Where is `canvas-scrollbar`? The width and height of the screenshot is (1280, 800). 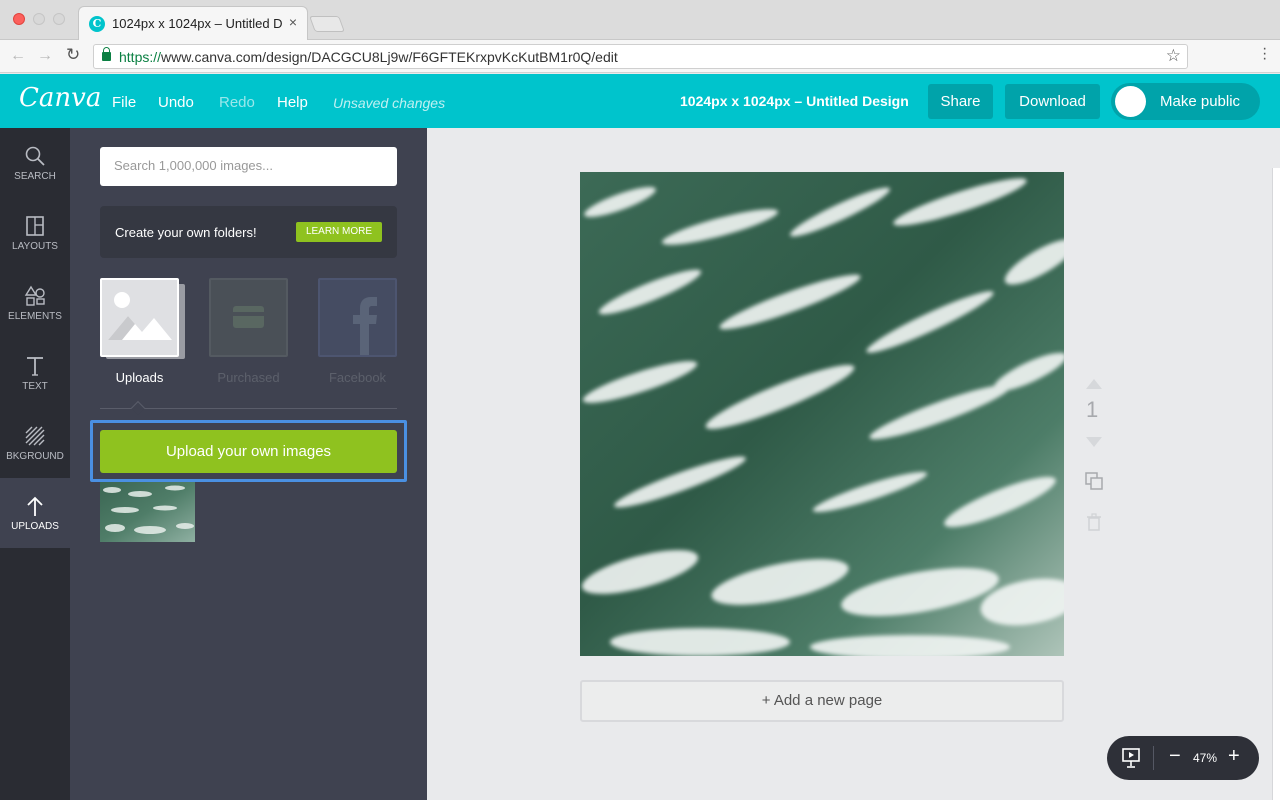
canvas-scrollbar is located at coordinates (1276, 484).